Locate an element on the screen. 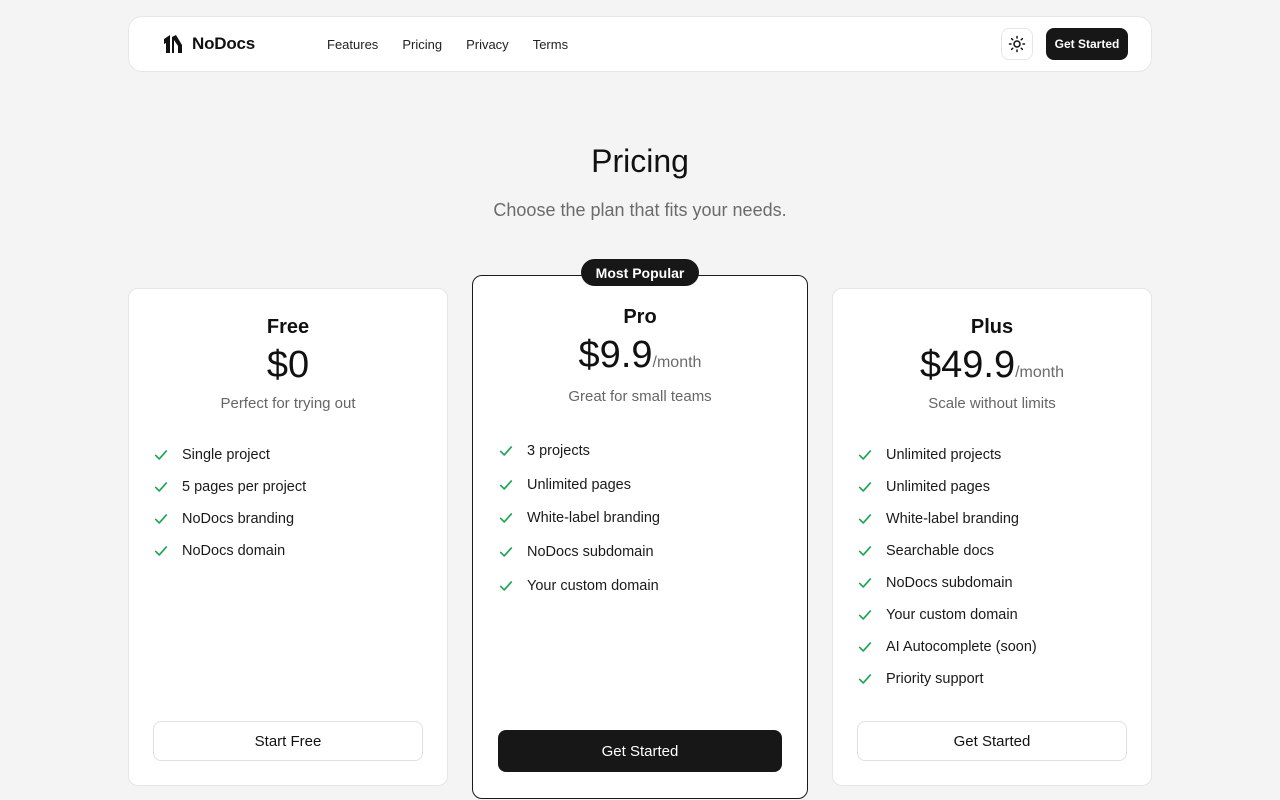 The image size is (1280, 800). plan-price-row: $9.9/month is located at coordinates (640, 355).